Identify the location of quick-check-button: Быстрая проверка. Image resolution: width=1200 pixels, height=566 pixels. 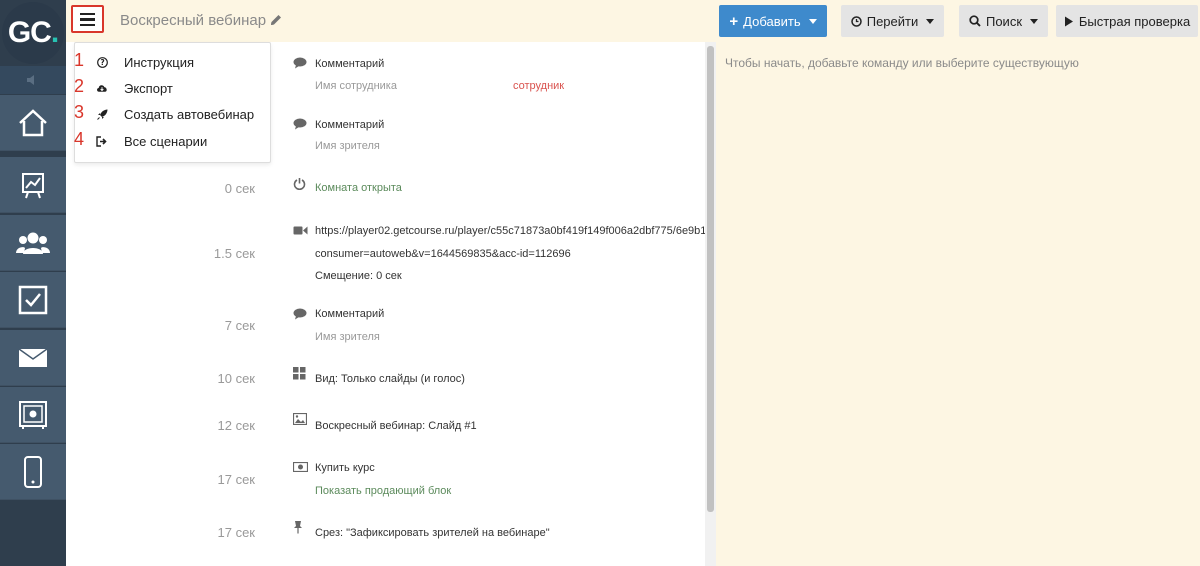
(1127, 21).